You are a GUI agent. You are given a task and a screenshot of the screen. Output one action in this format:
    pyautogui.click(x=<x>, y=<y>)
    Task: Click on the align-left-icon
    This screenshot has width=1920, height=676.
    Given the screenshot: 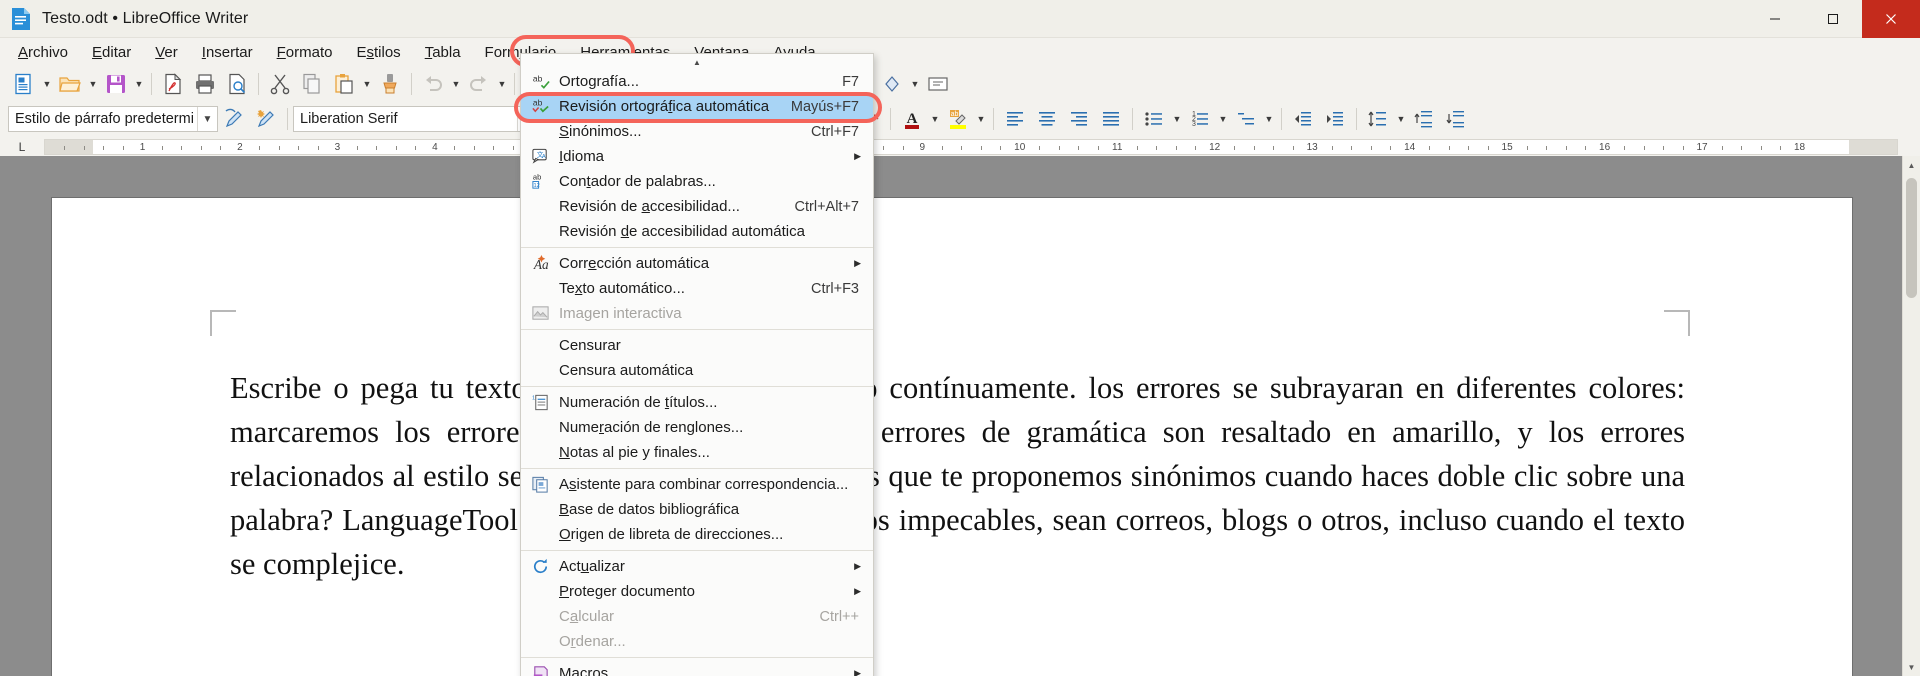 What is the action you would take?
    pyautogui.click(x=1015, y=119)
    